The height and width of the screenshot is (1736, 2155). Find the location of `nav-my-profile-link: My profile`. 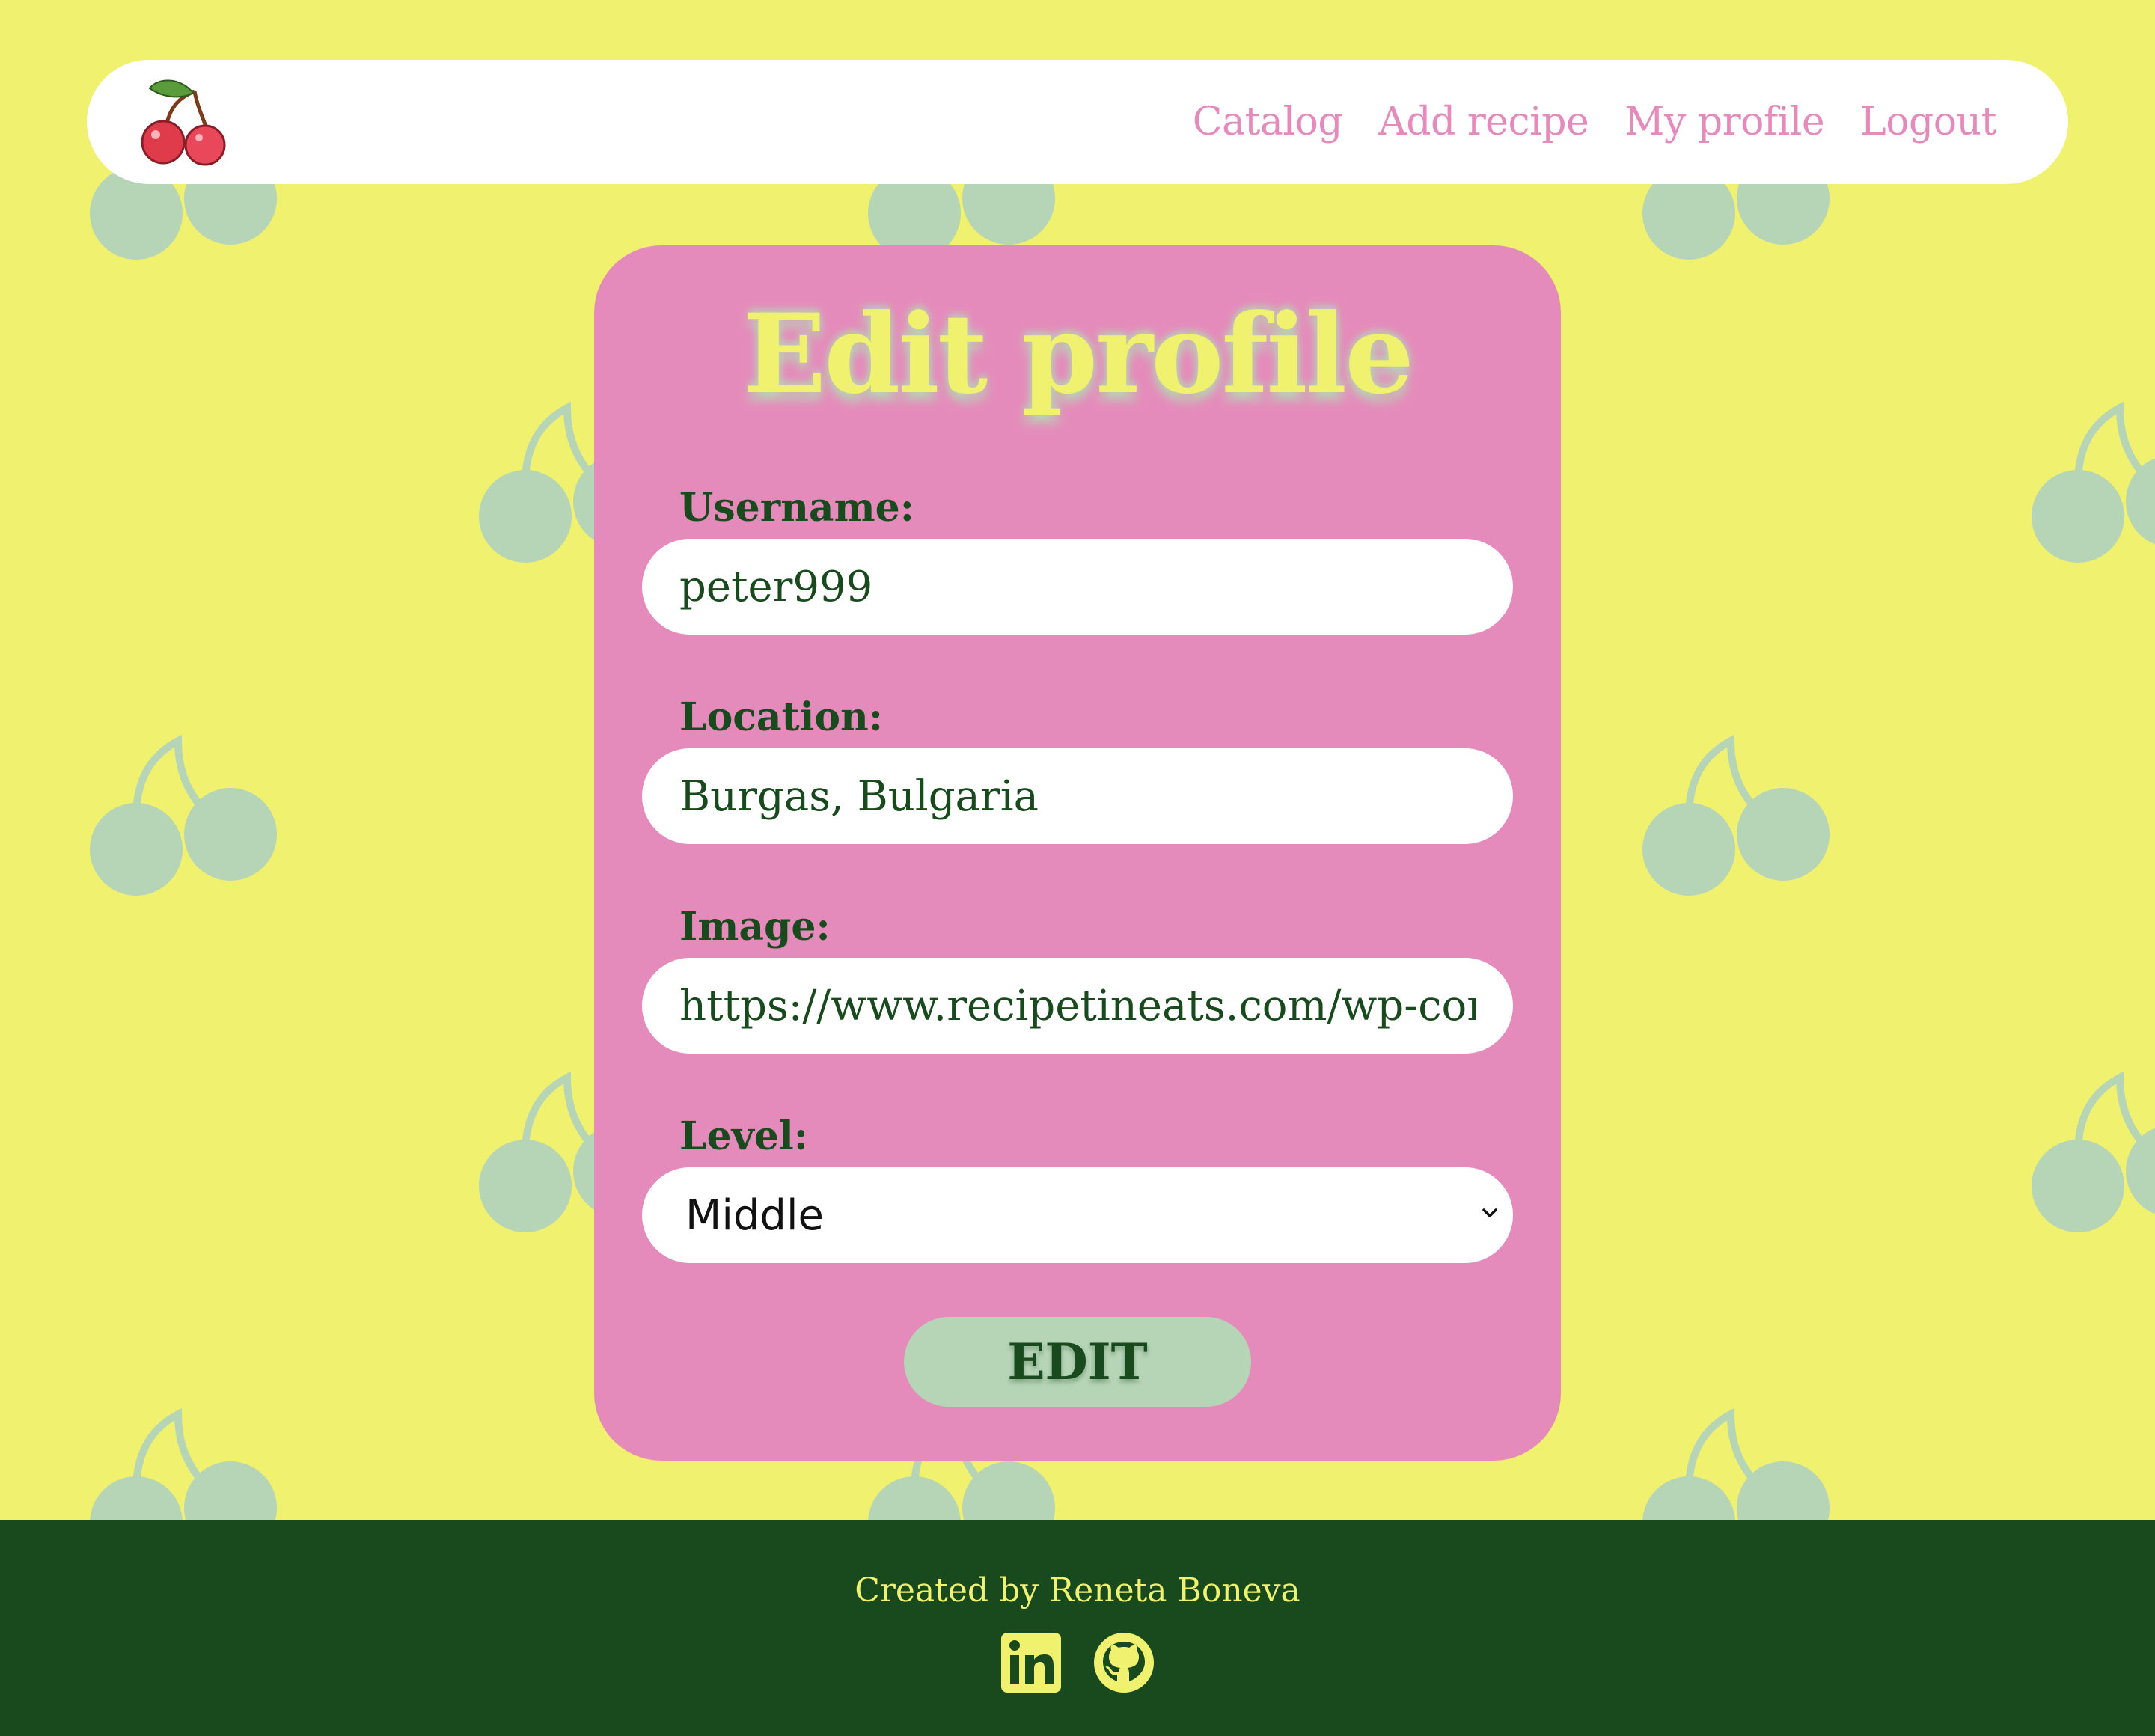

nav-my-profile-link: My profile is located at coordinates (1724, 122).